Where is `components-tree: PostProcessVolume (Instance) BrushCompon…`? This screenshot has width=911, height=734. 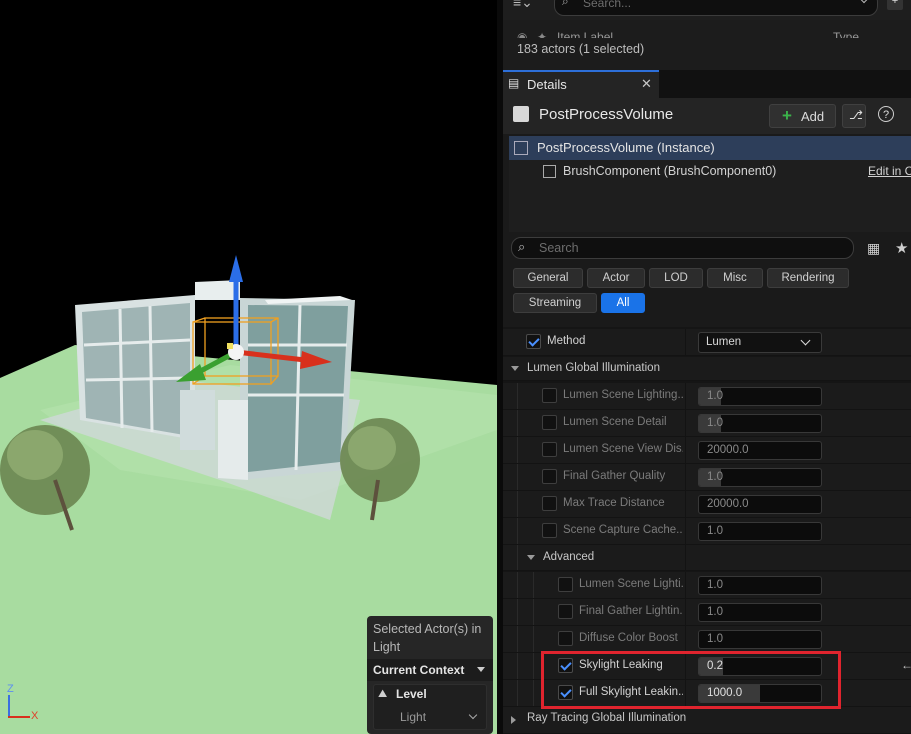
components-tree: PostProcessVolume (Instance) BrushCompon… is located at coordinates (710, 184).